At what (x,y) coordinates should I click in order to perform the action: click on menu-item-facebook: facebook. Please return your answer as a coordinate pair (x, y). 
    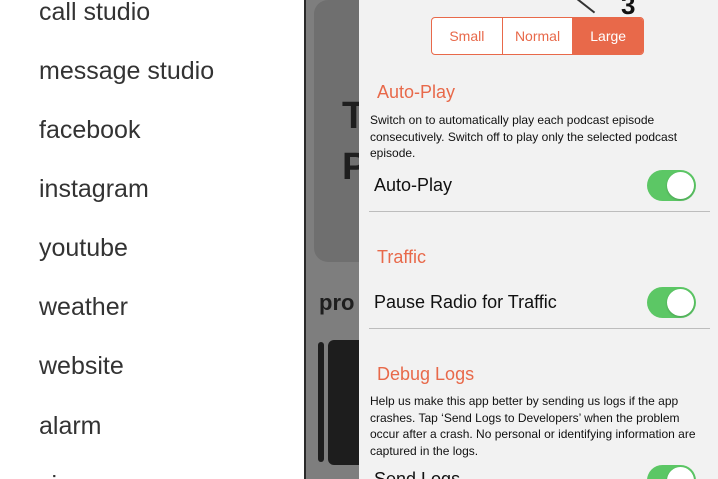
    Looking at the image, I should click on (89, 130).